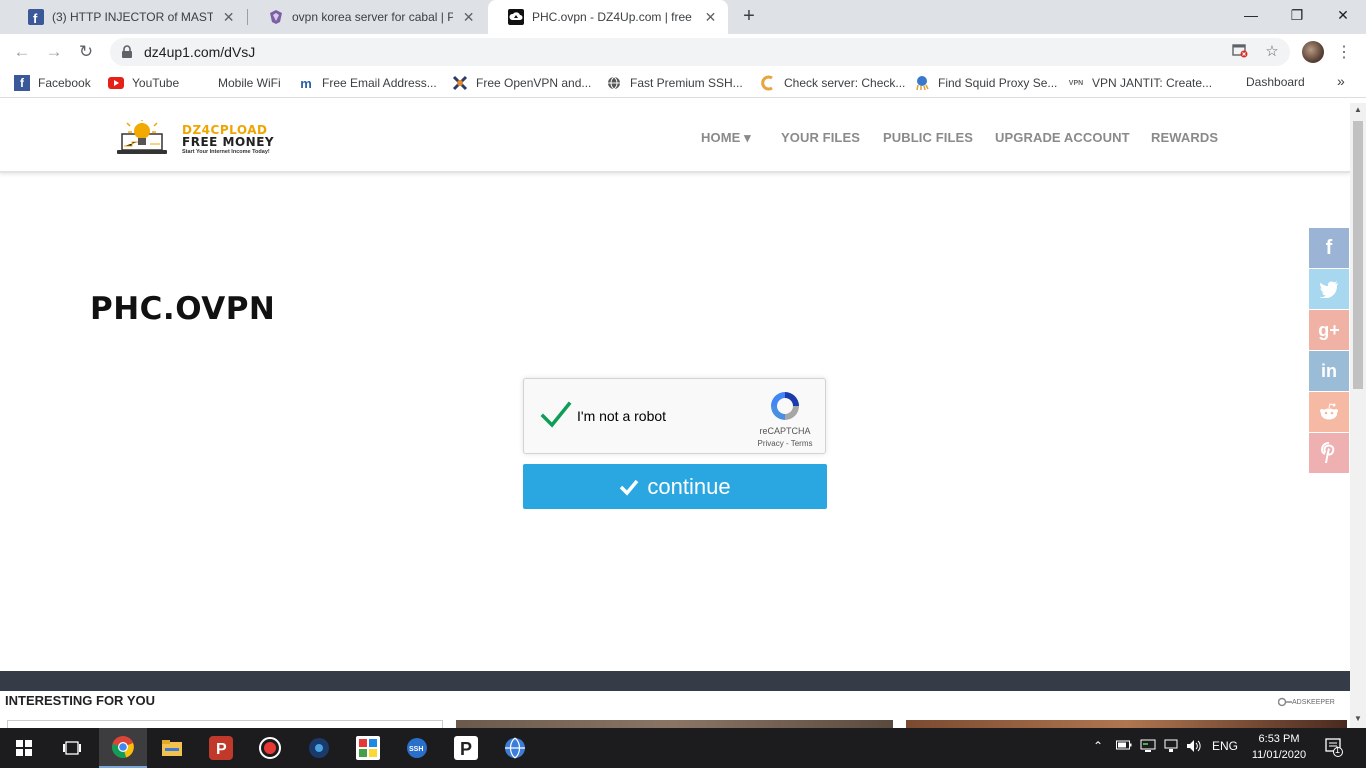 The width and height of the screenshot is (1366, 768). Describe the element at coordinates (1062, 137) in the screenshot. I see `nav-upgrade-account: UPGRADE ACCOUNT` at that location.